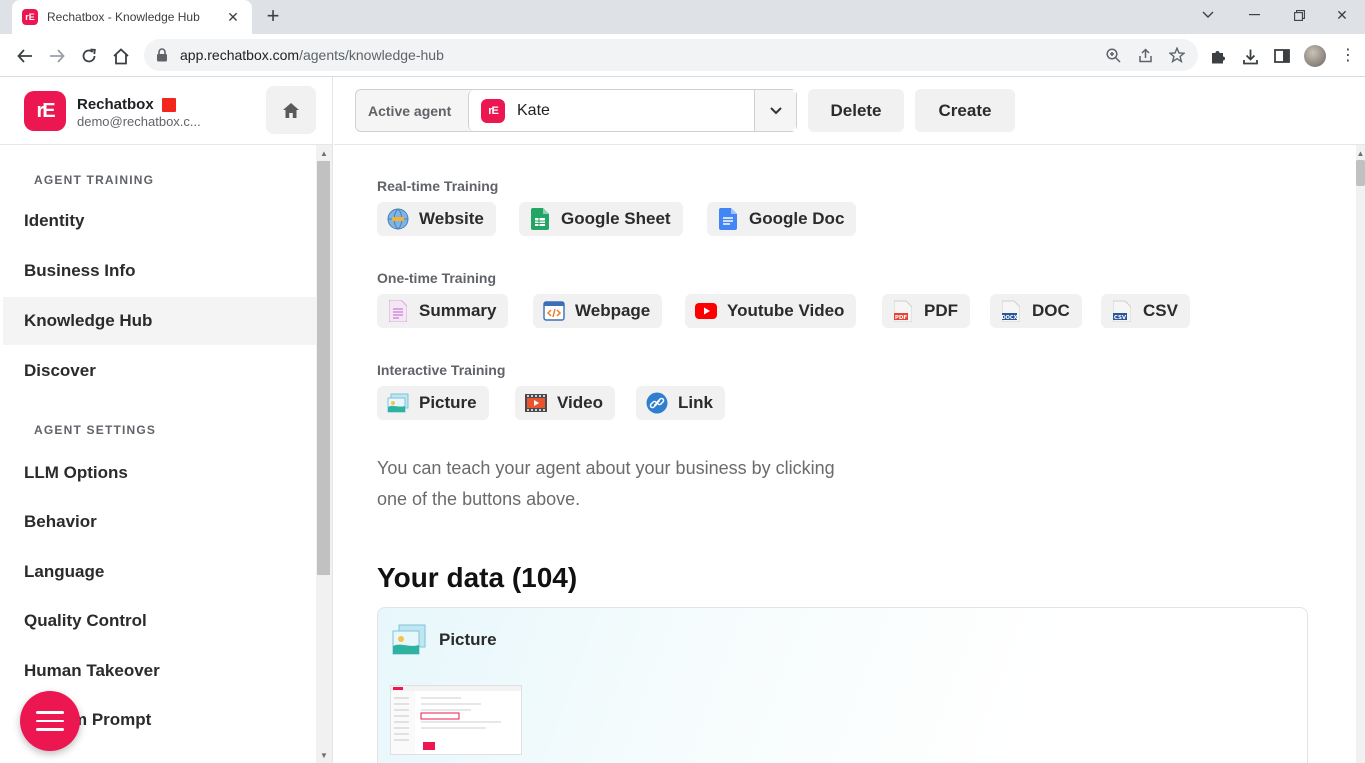  I want to click on scroll-up-arrow-icon: ▲, so click(324, 154).